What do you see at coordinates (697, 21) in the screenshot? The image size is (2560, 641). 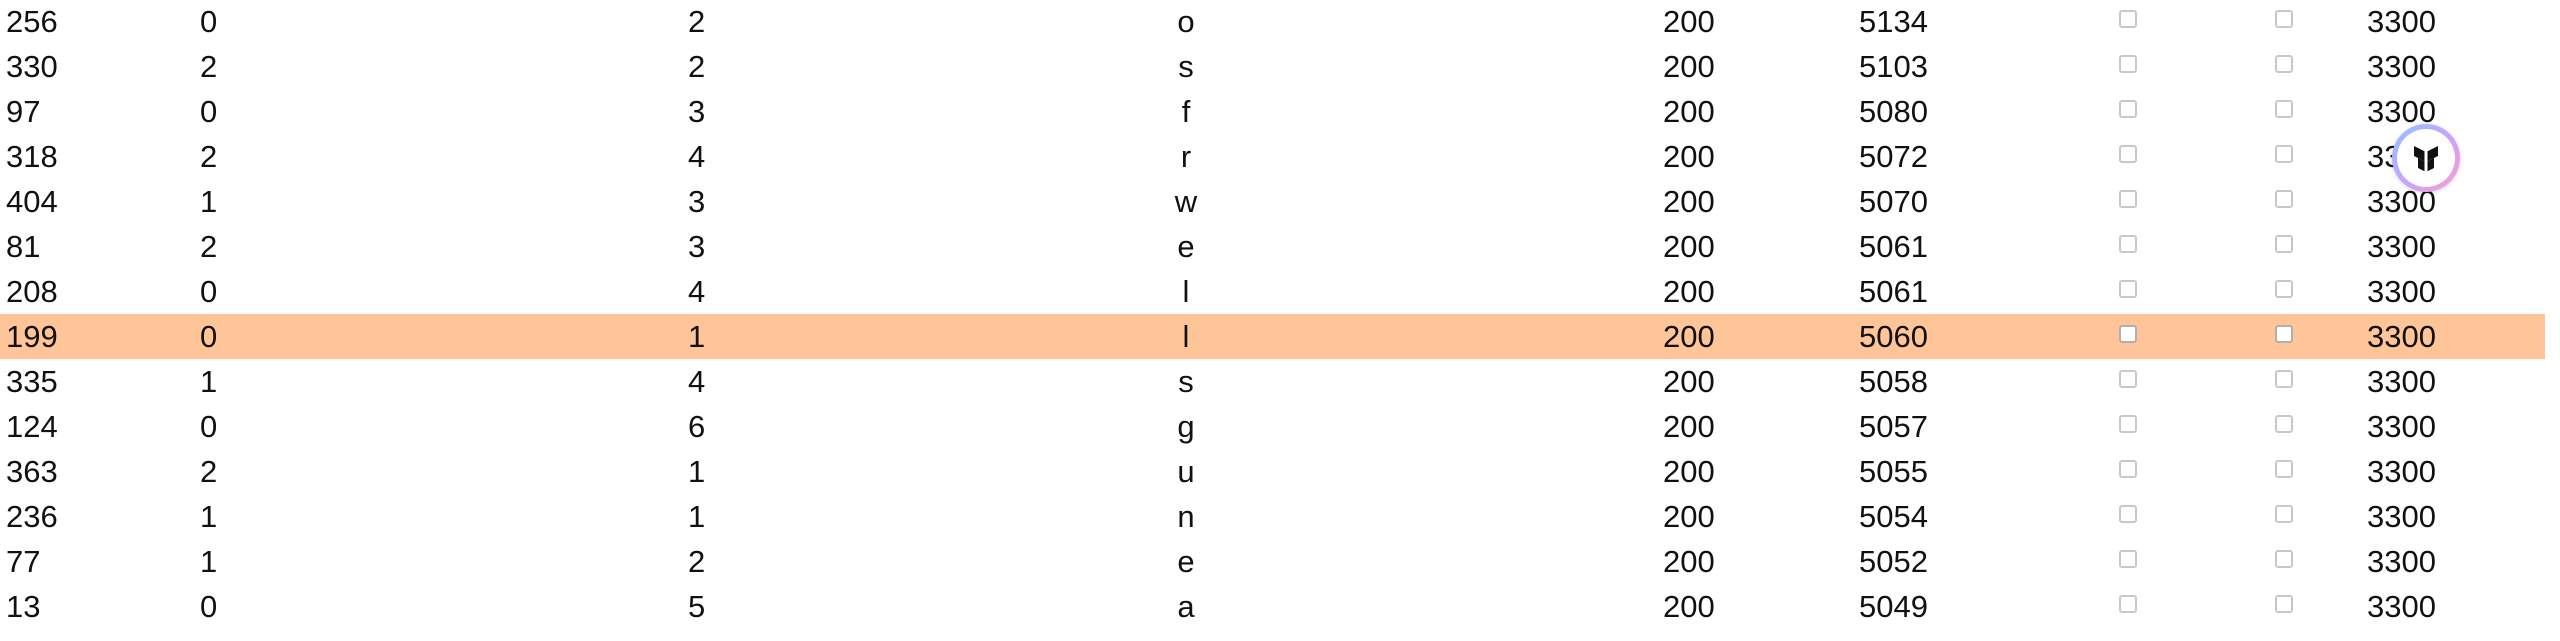 I see `cell-col-b: 2` at bounding box center [697, 21].